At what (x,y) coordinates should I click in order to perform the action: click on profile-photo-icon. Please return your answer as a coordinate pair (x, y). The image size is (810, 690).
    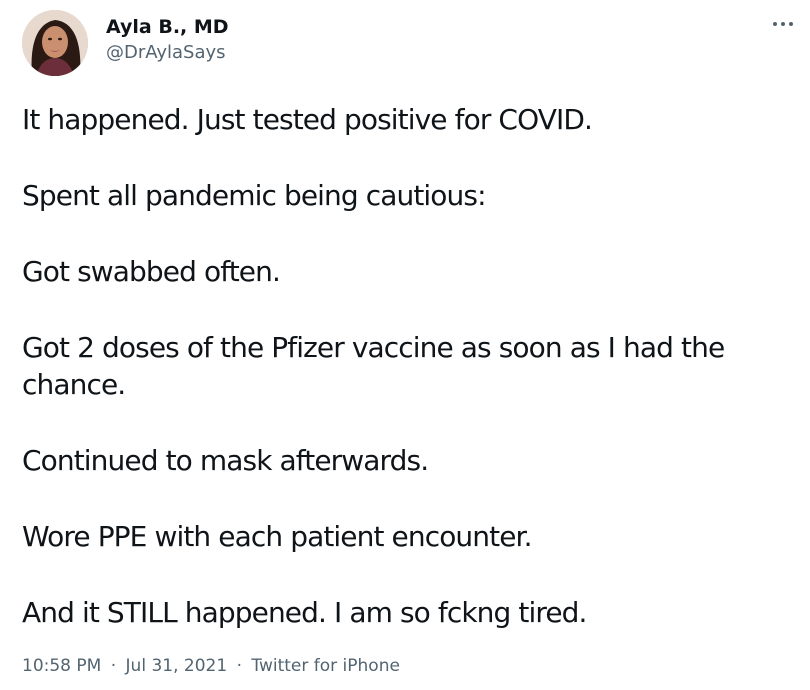
    Looking at the image, I should click on (55, 43).